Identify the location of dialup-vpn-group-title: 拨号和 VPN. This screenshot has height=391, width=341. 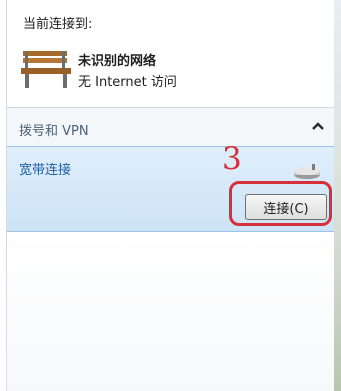
(54, 131).